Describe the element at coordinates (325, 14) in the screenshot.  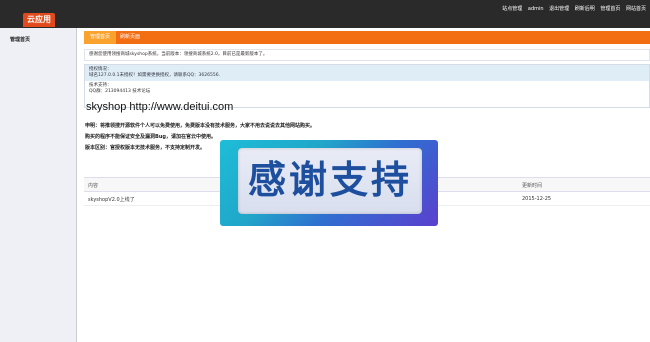
I see `top-bar: 云应用 站点管理 admin 退出管理 刷新后明 管理首页 网站首页` at that location.